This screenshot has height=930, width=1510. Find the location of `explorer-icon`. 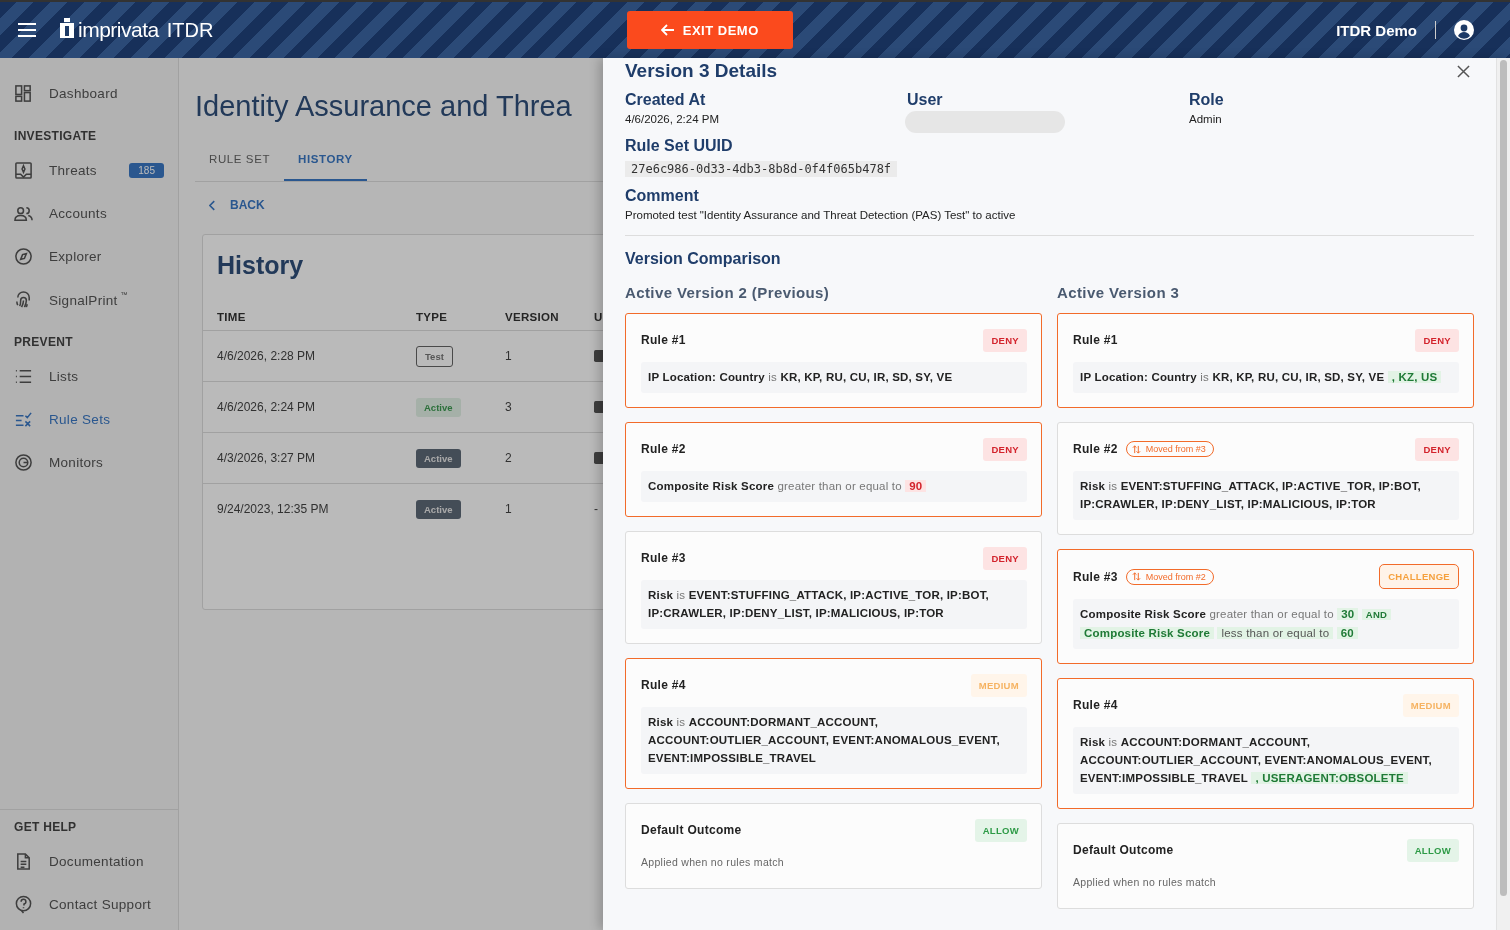

explorer-icon is located at coordinates (23, 256).